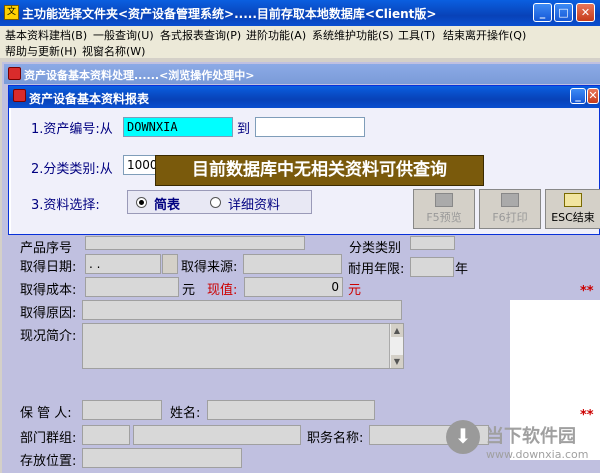 The height and width of the screenshot is (473, 600). I want to click on menu-exit: 结束离开操作(Q), so click(484, 35).